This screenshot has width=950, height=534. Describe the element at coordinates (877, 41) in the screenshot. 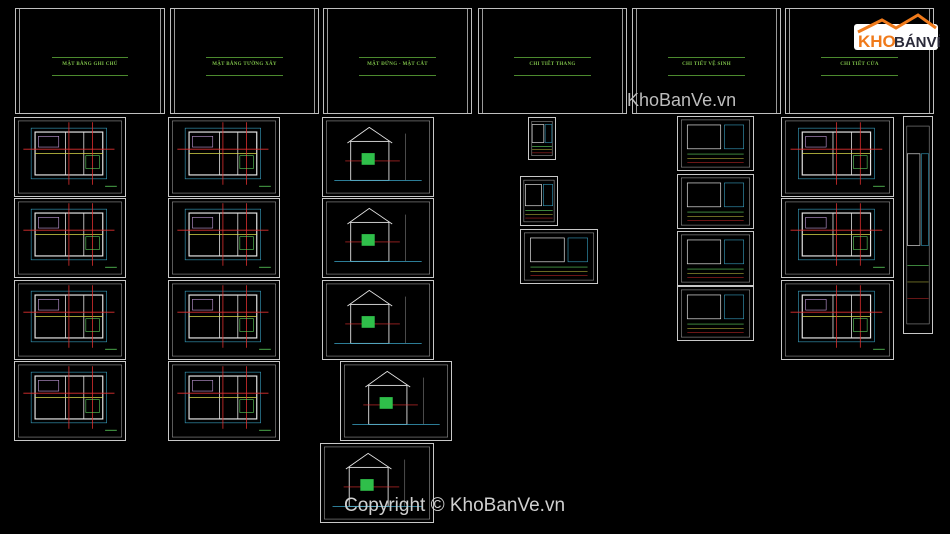

I see `svg-text: KHO` at that location.